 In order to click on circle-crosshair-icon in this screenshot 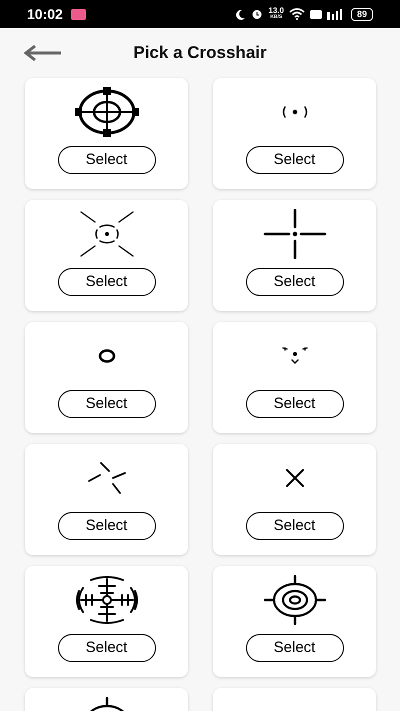, I will do `click(107, 356)`.